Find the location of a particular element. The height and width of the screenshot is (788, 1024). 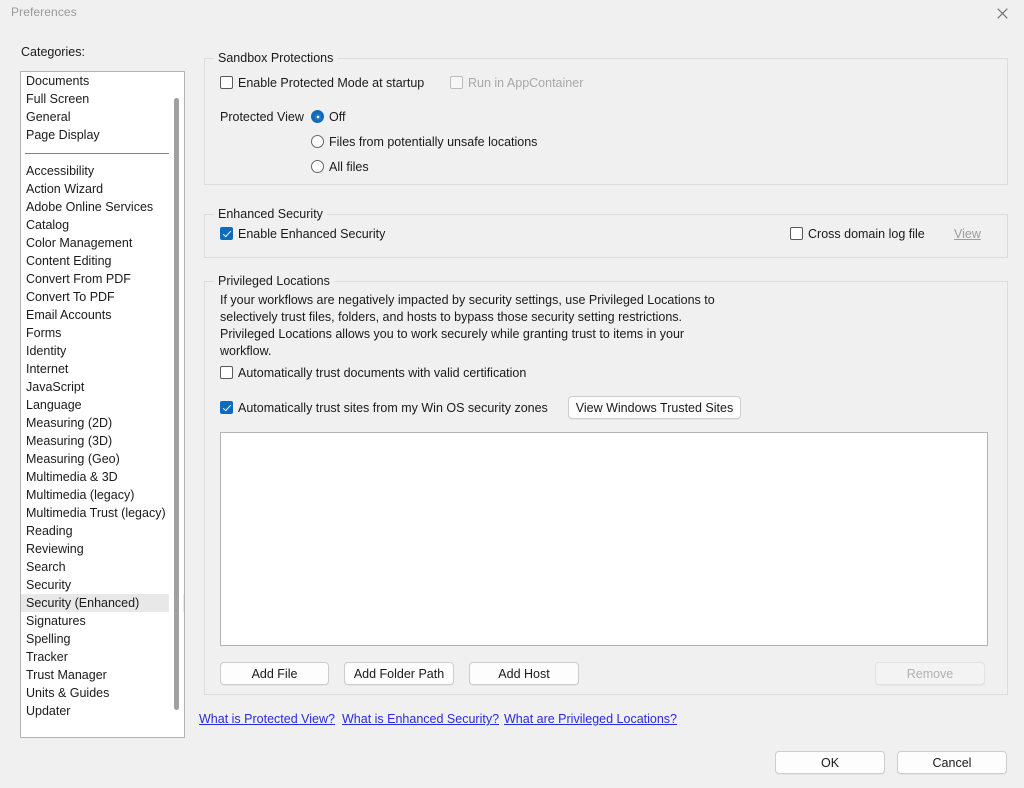

sidebar-separator is located at coordinates (102, 153).